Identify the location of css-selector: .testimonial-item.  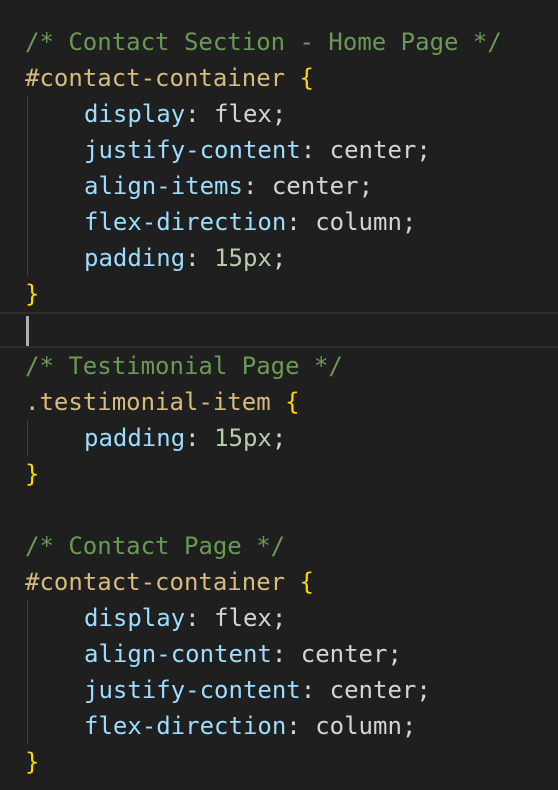
(148, 402).